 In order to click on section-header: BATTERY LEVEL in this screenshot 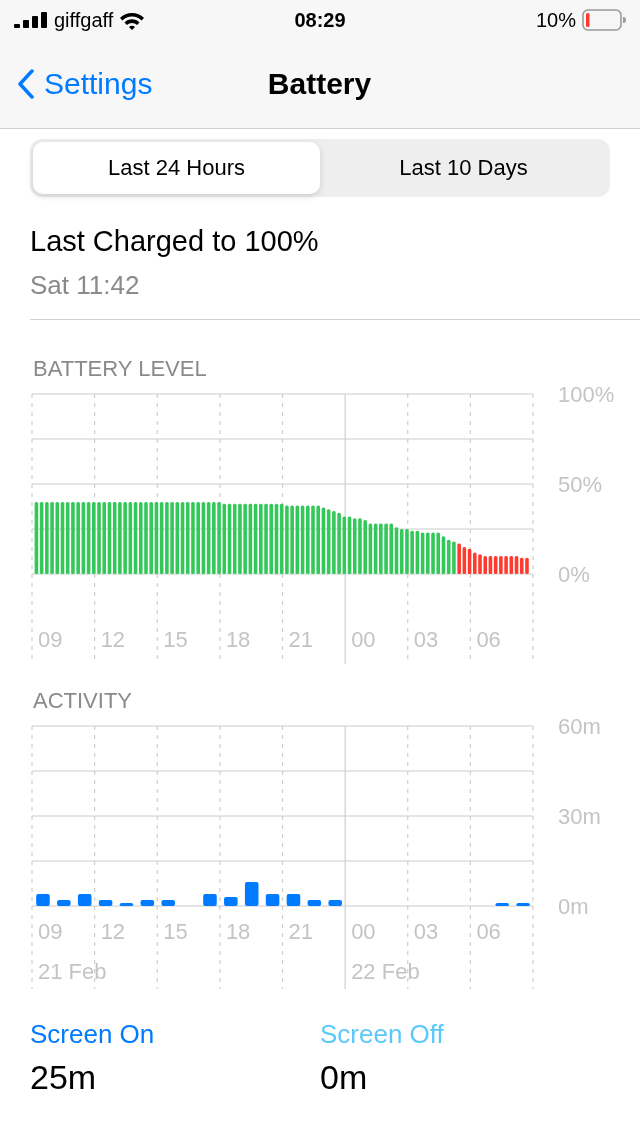, I will do `click(120, 369)`.